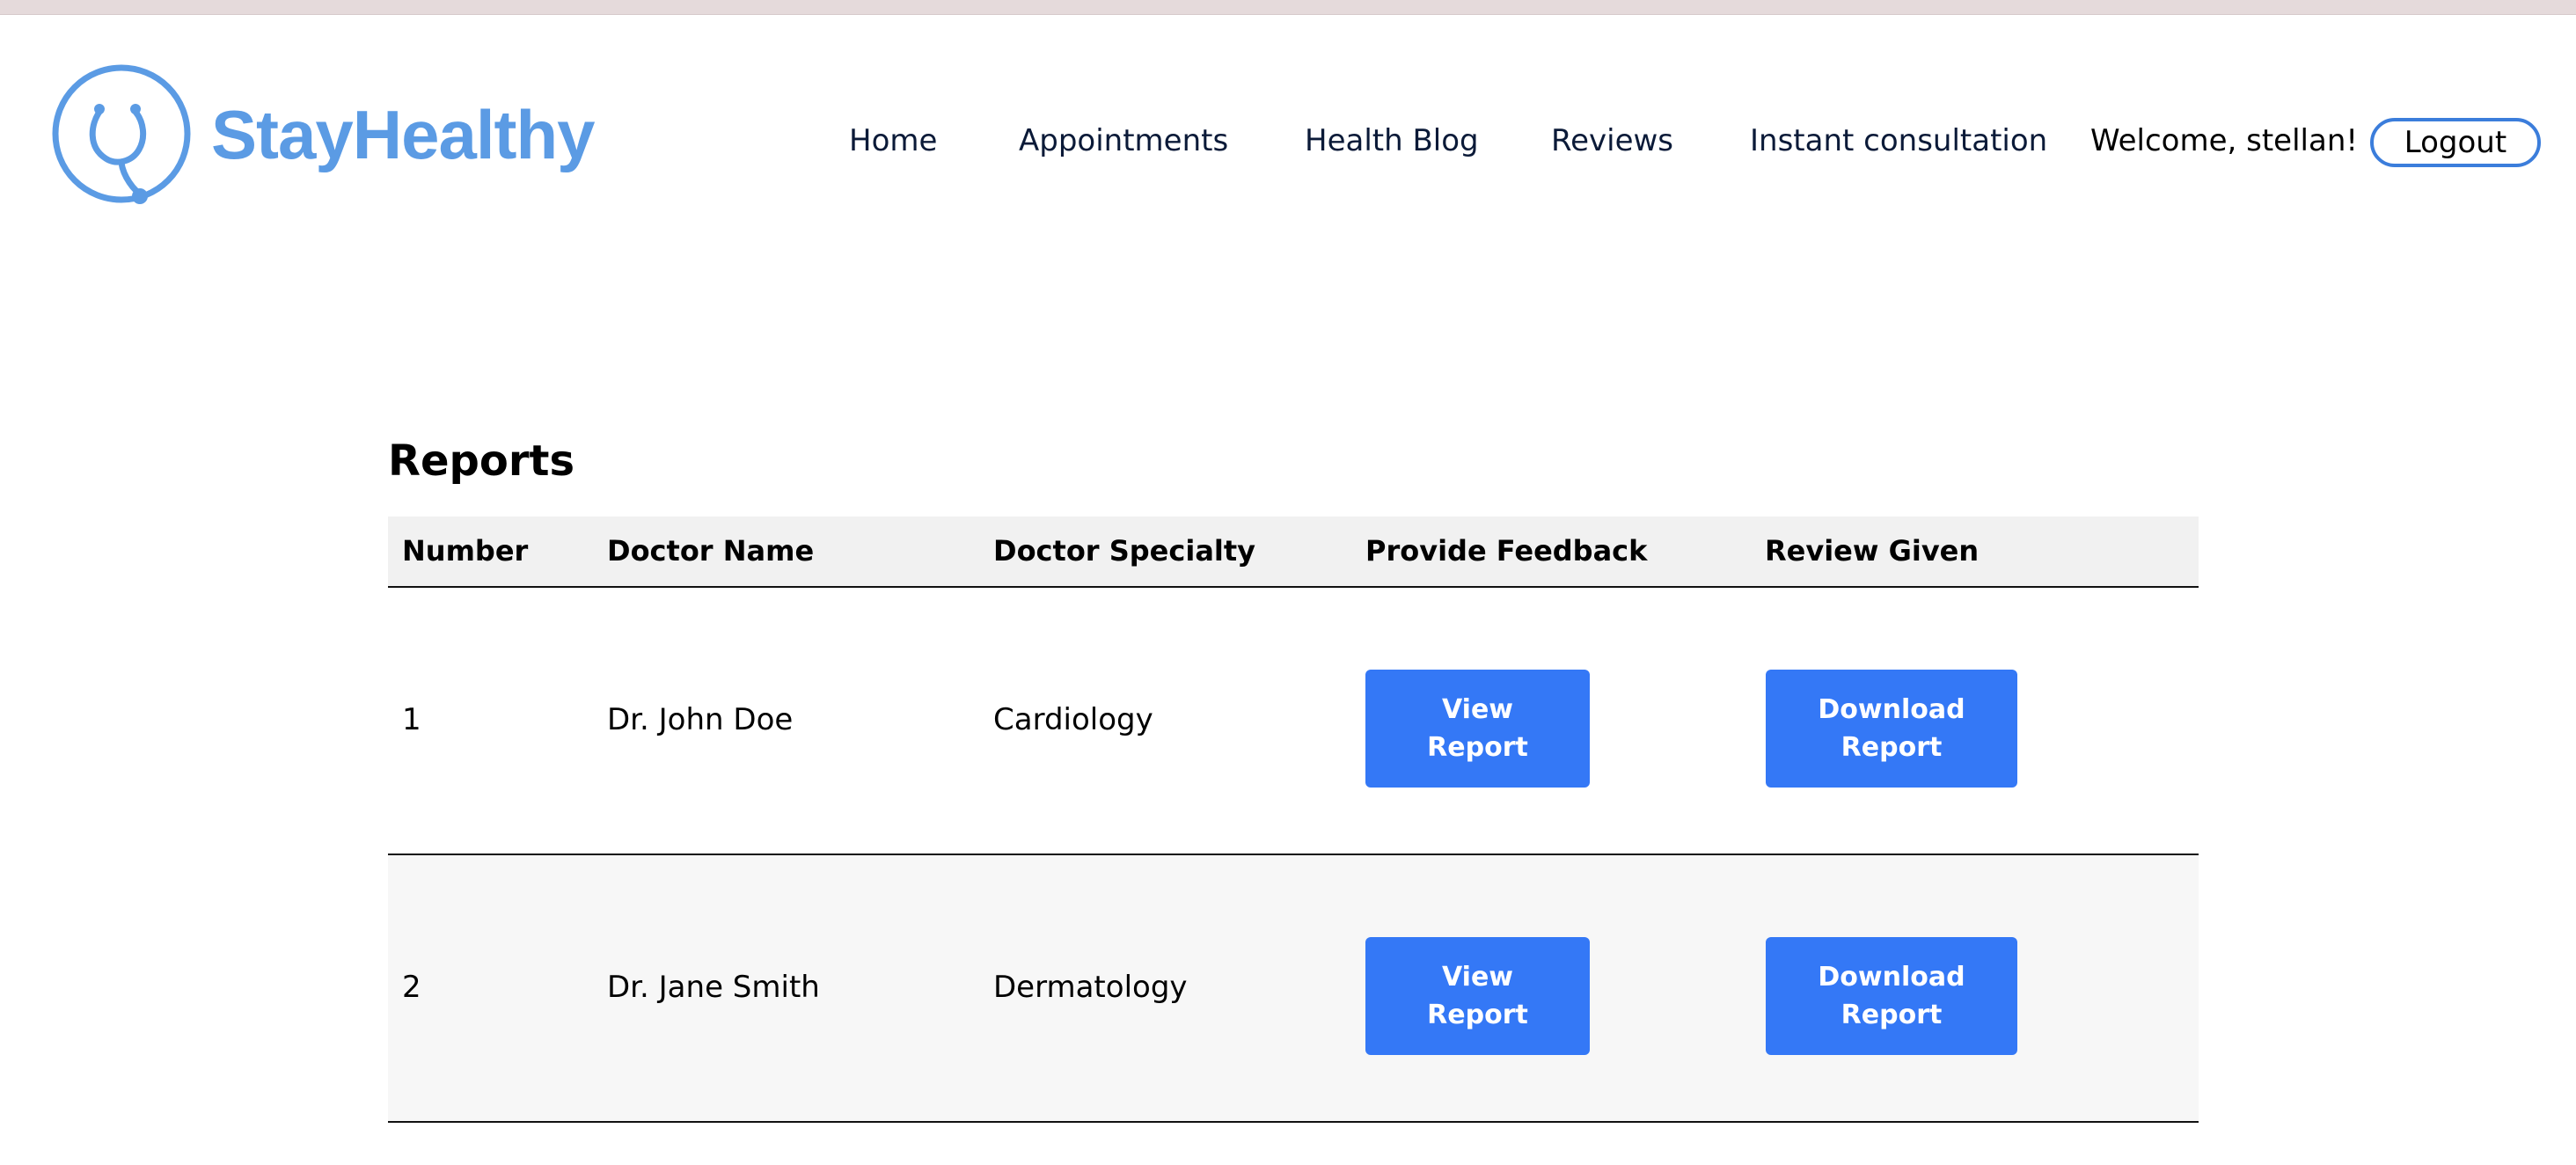  What do you see at coordinates (1288, 8) in the screenshot?
I see `browser-top-strip` at bounding box center [1288, 8].